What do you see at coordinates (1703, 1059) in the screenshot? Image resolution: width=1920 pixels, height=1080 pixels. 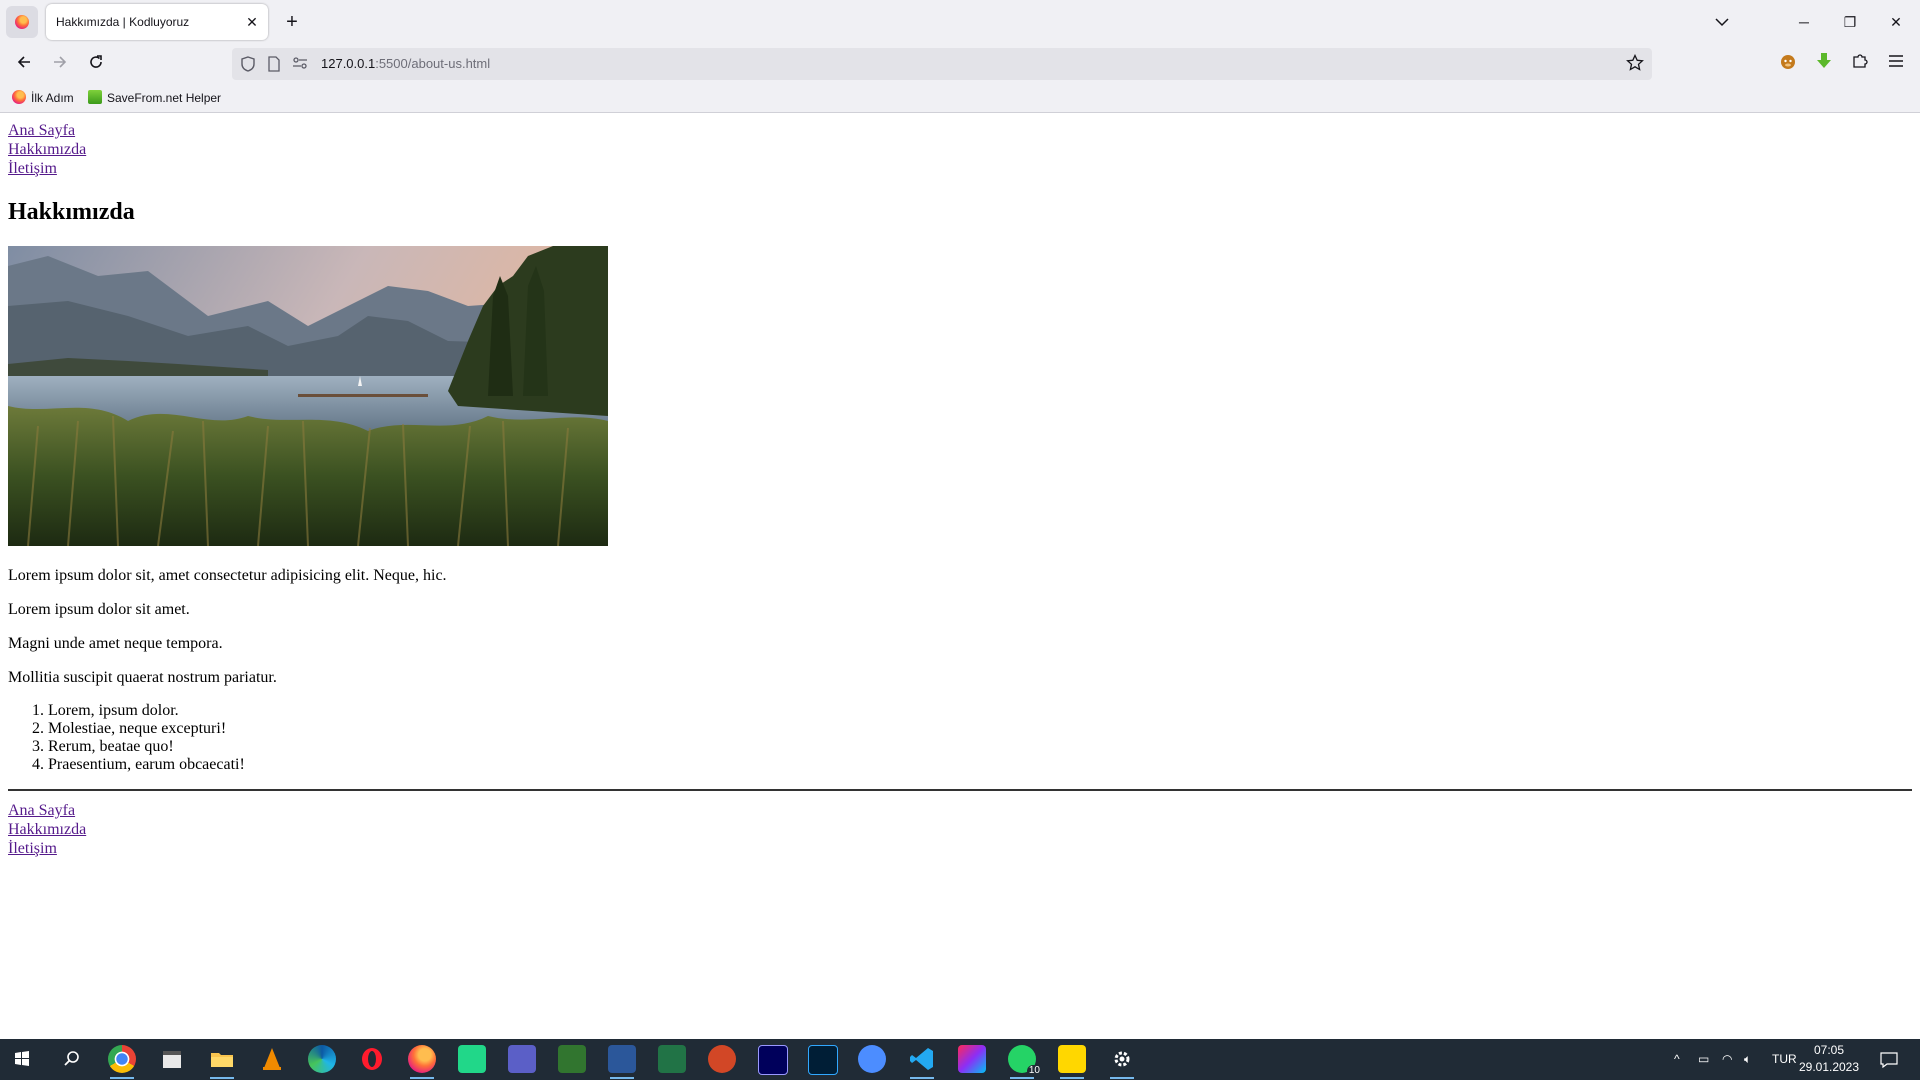 I see `battery-icon: ▭` at bounding box center [1703, 1059].